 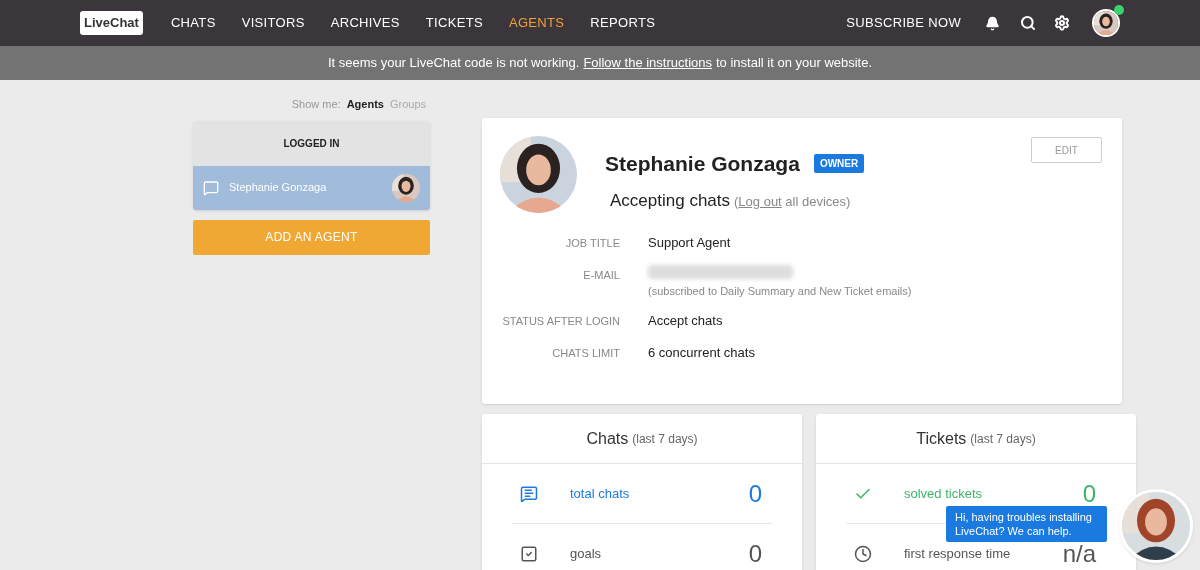 I want to click on field-note: (subscribed to Daily Summary and New Ticket emails), so click(x=780, y=291).